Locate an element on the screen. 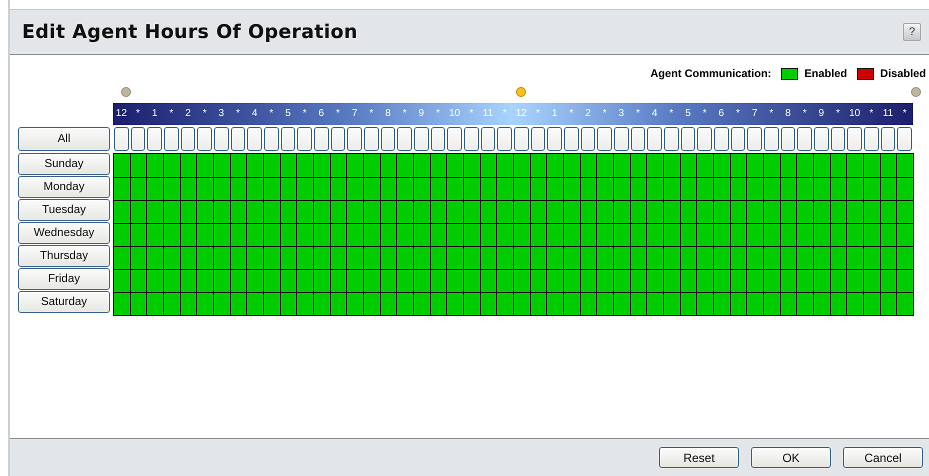 The height and width of the screenshot is (476, 929). all-button: All is located at coordinates (64, 139).